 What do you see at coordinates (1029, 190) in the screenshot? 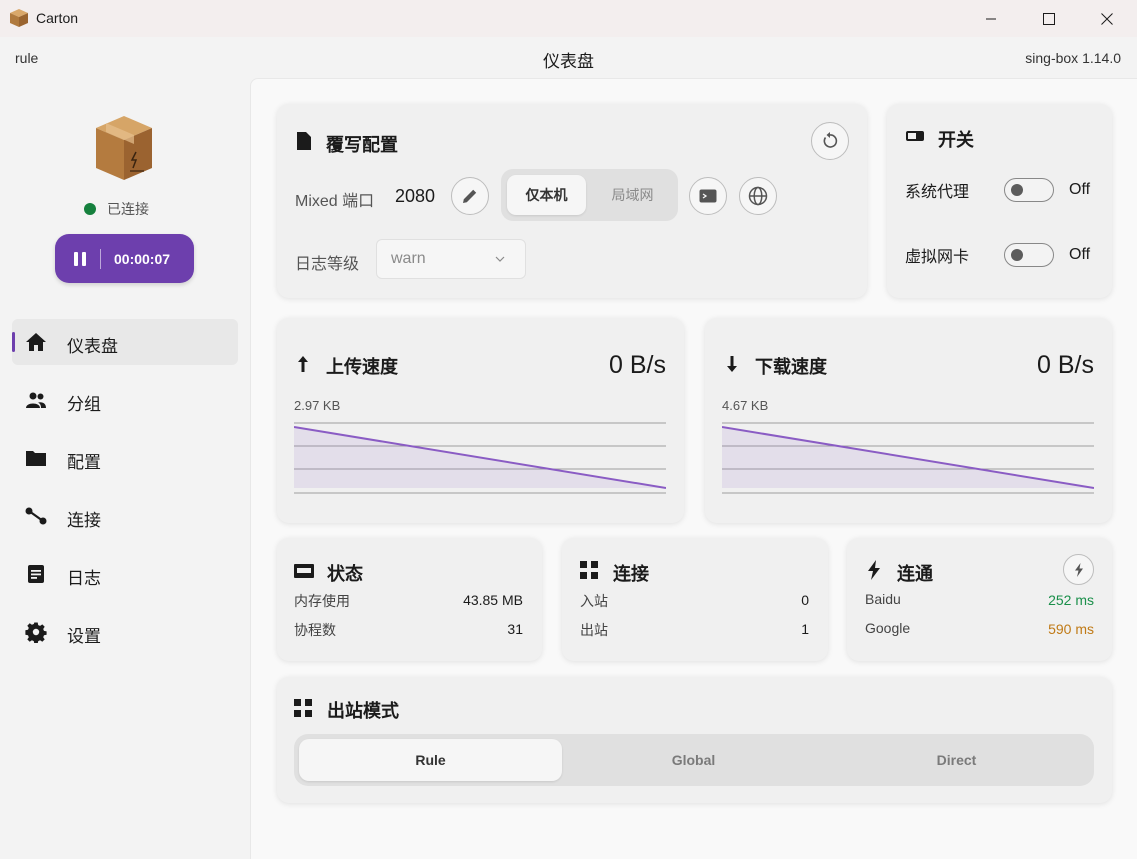
I see `system-proxy-toggle` at bounding box center [1029, 190].